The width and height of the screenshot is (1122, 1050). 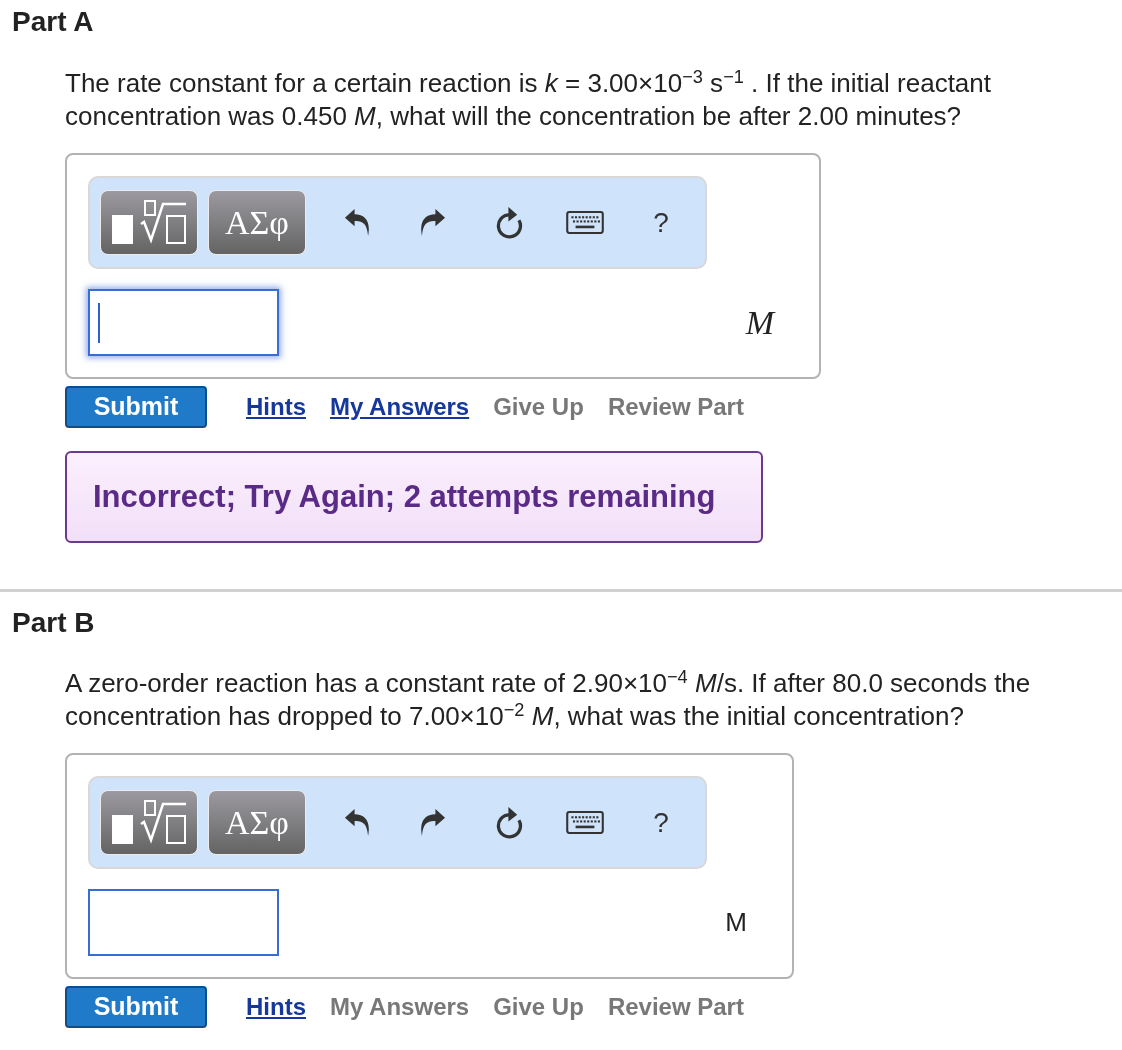 What do you see at coordinates (400, 407) in the screenshot?
I see `action-link: My Answers` at bounding box center [400, 407].